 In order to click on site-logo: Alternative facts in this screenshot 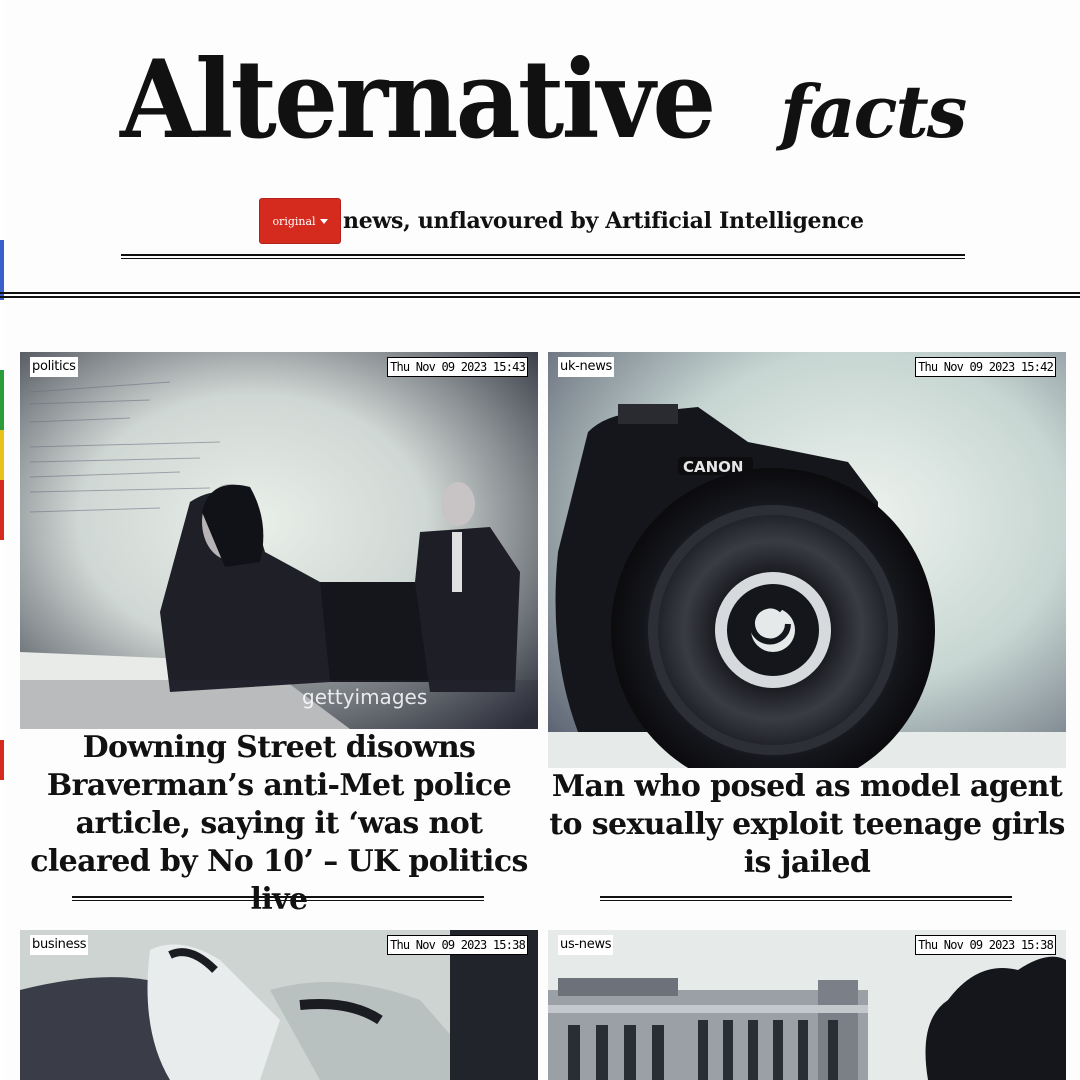, I will do `click(555, 100)`.